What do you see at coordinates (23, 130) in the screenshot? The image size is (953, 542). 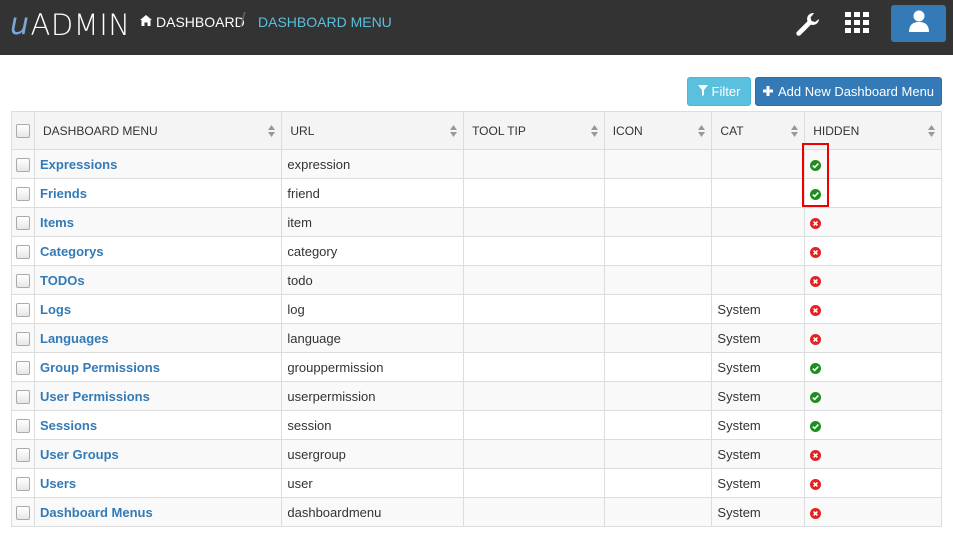 I see `select-all-checkbox` at bounding box center [23, 130].